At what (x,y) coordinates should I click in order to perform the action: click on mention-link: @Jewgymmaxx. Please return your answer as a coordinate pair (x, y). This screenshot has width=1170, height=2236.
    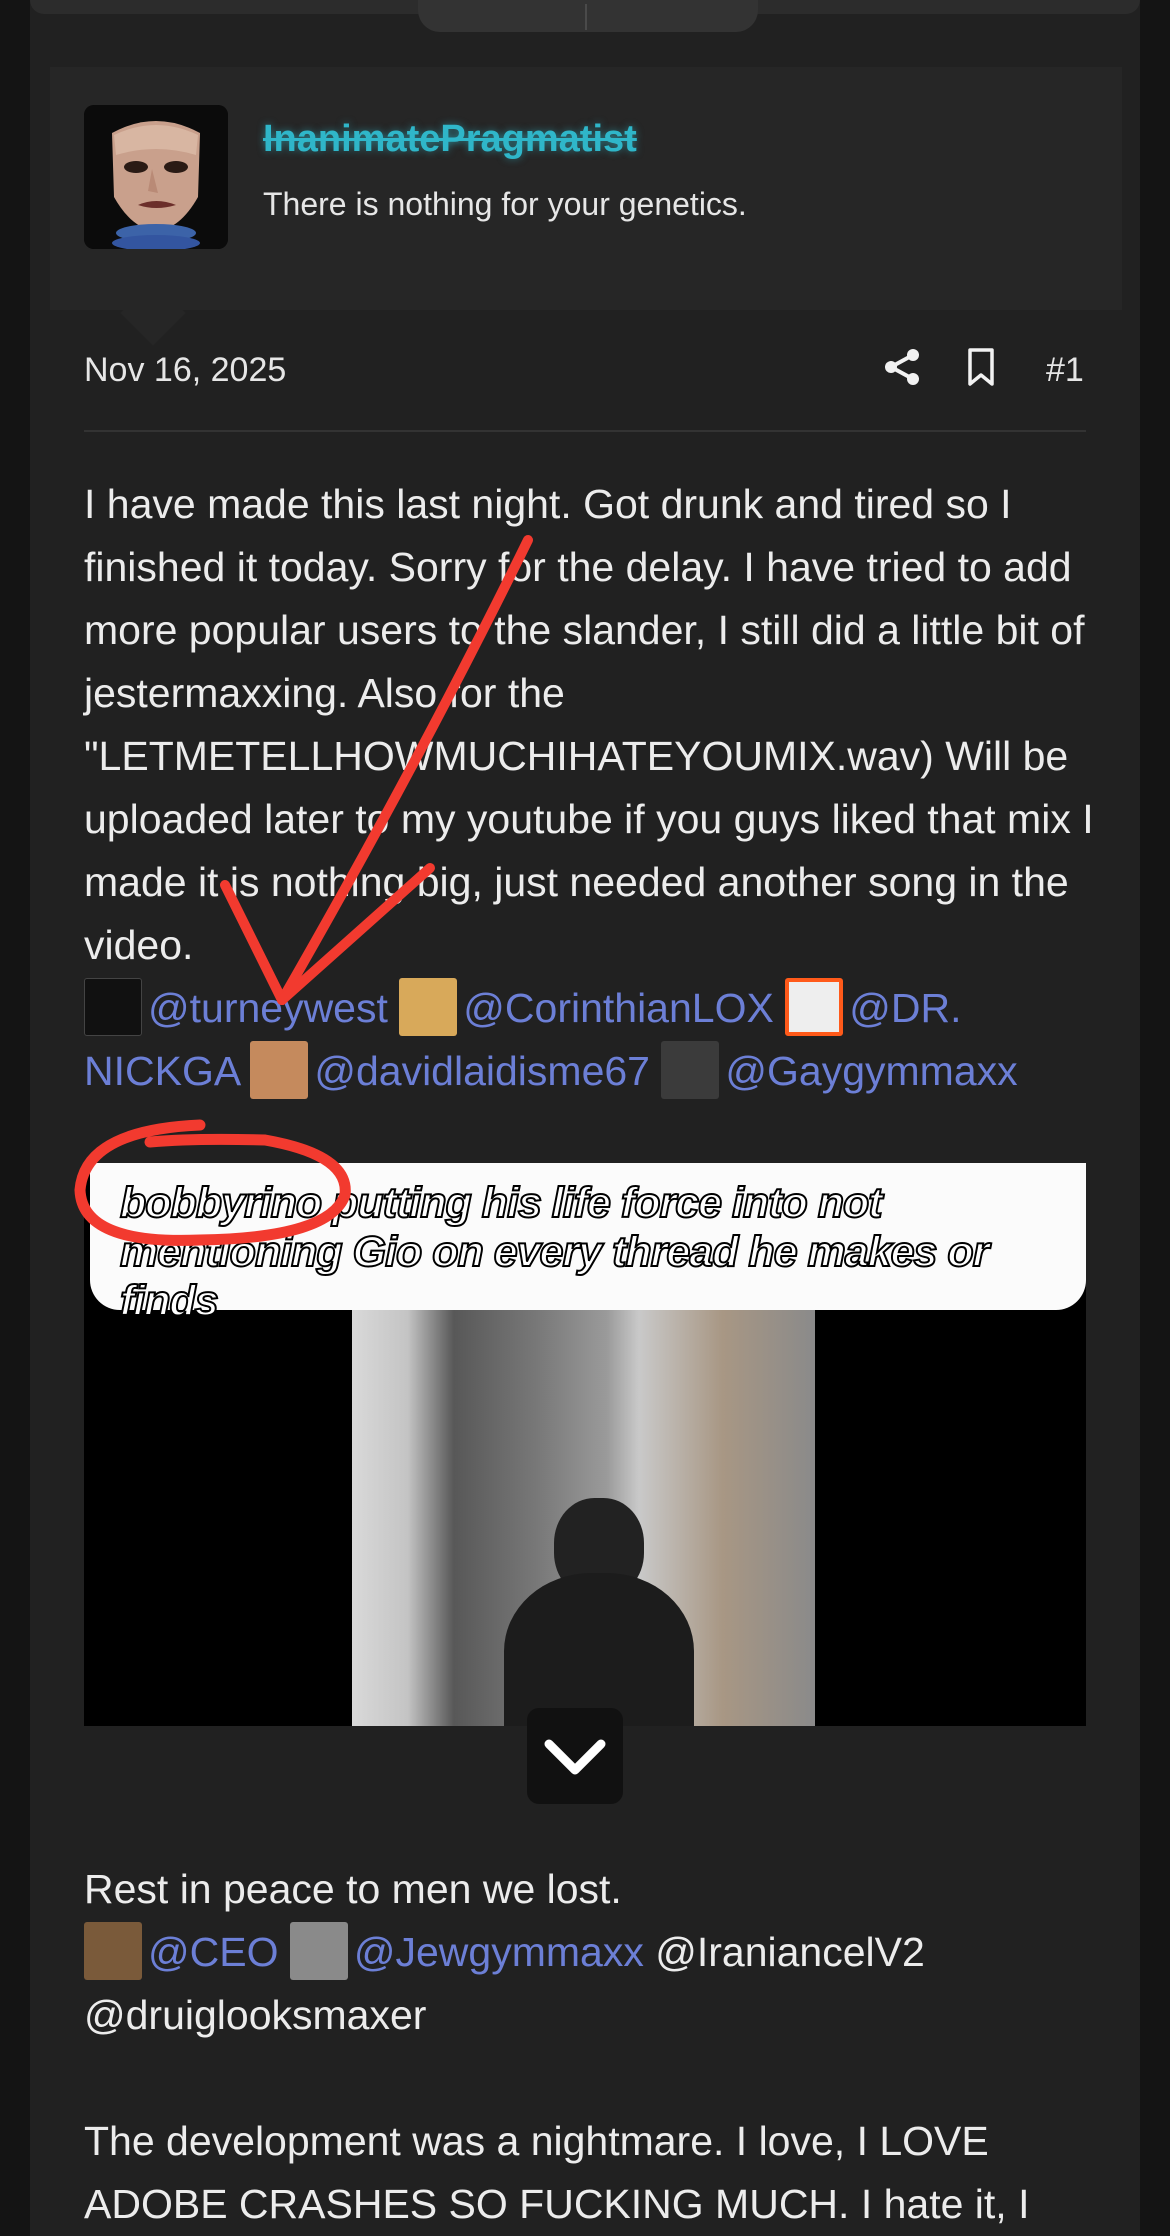
    Looking at the image, I should click on (499, 1952).